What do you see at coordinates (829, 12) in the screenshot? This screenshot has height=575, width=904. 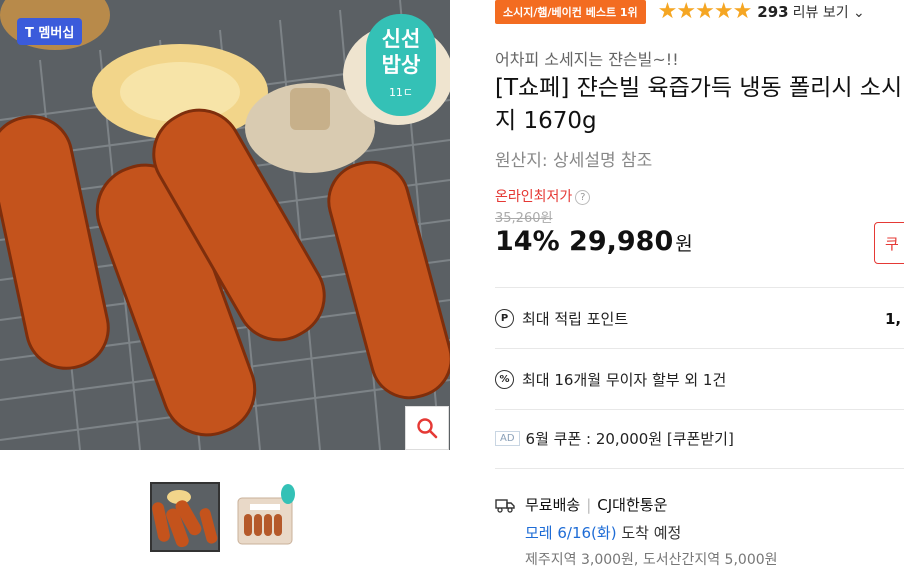 I see `review-link: 리뷰 보기 ⌄` at bounding box center [829, 12].